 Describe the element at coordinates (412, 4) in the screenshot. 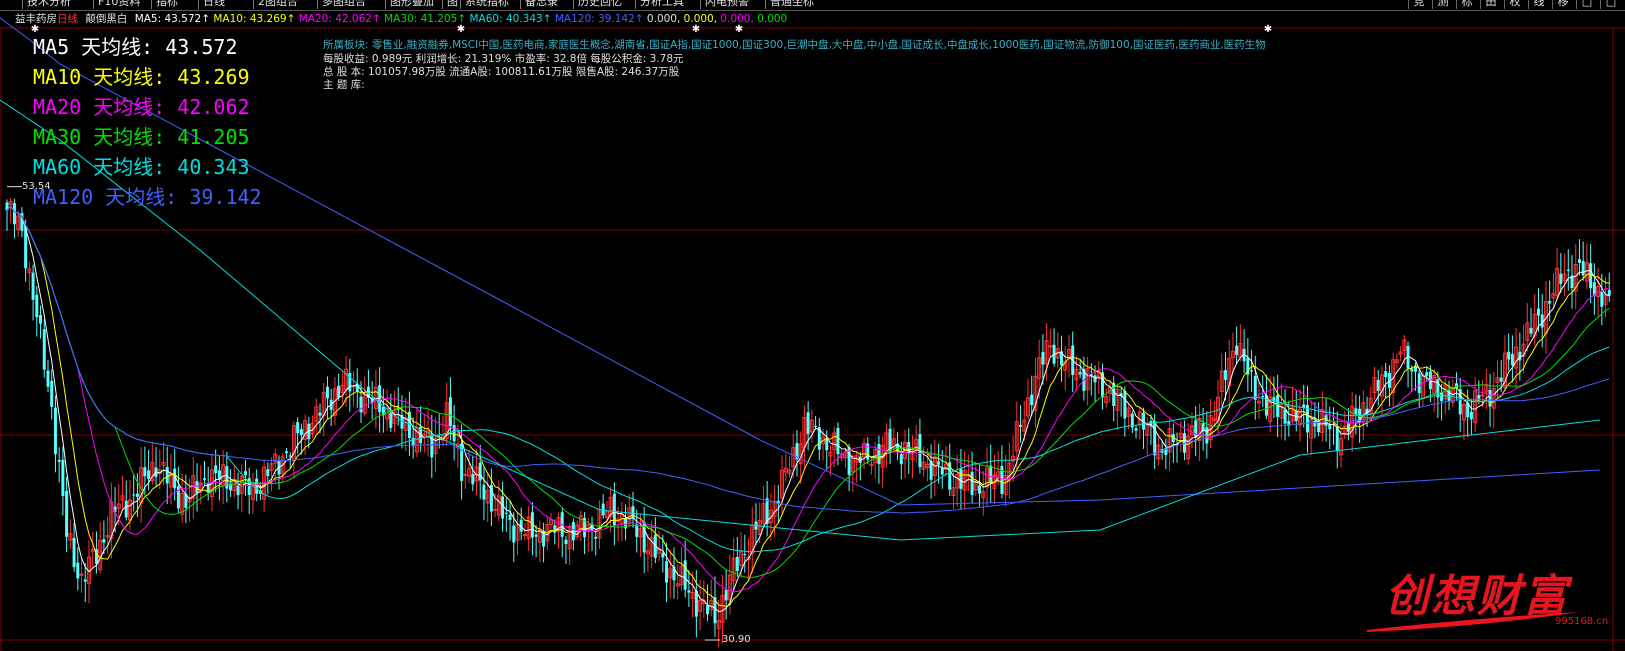

I see `toolbar-item: 图形叠加` at that location.